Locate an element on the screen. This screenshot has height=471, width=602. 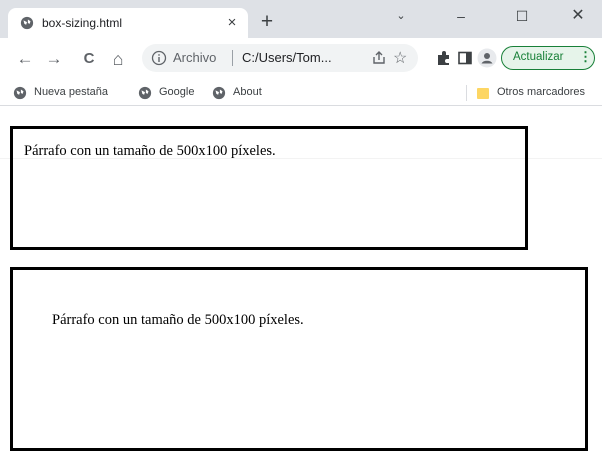
update-label: Actualizar is located at coordinates (538, 57).